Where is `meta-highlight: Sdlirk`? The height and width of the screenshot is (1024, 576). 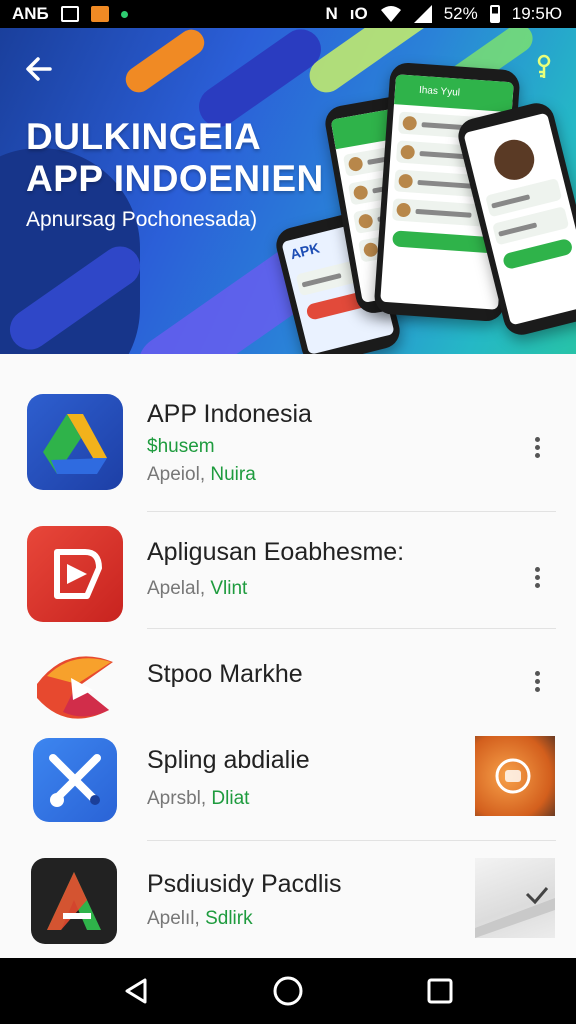 meta-highlight: Sdlirk is located at coordinates (229, 918).